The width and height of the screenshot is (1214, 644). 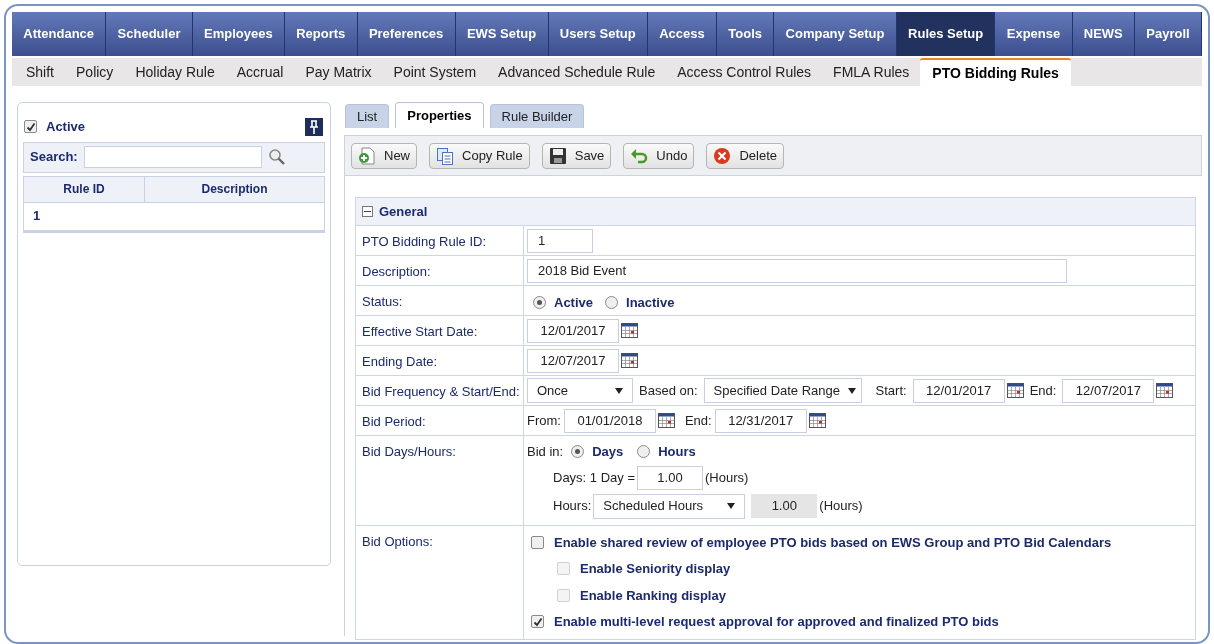 I want to click on input-field: 1, so click(x=560, y=240).